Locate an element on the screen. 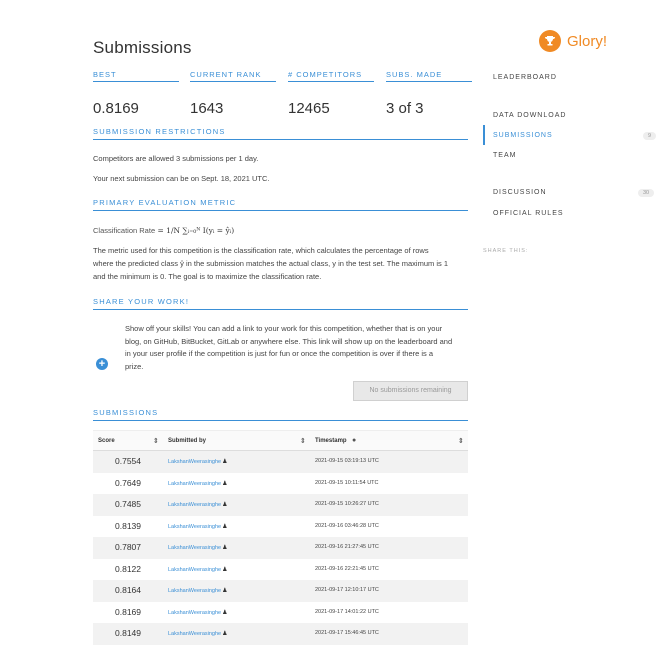 The height and width of the screenshot is (655, 672). plus-circle-icon: + is located at coordinates (102, 364).